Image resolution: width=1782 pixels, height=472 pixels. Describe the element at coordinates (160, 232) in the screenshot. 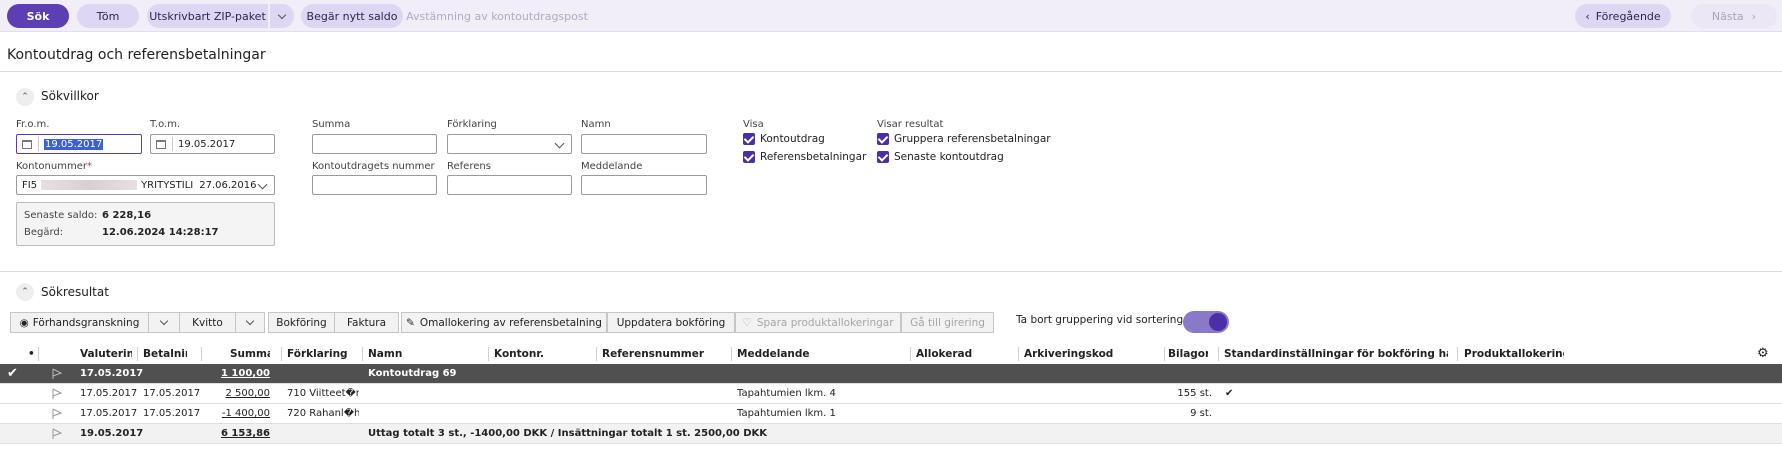

I see `requested-value: 12.06.2024 14:28:17` at that location.